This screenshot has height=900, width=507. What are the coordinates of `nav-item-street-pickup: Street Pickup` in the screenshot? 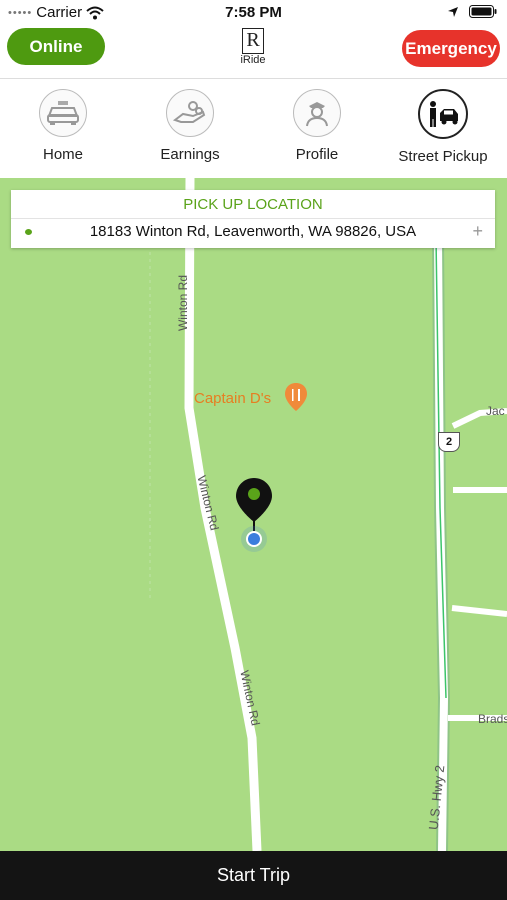 It's located at (443, 127).